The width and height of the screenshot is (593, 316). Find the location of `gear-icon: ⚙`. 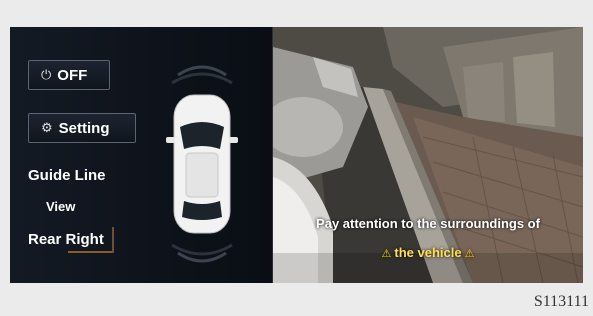

gear-icon: ⚙ is located at coordinates (47, 127).